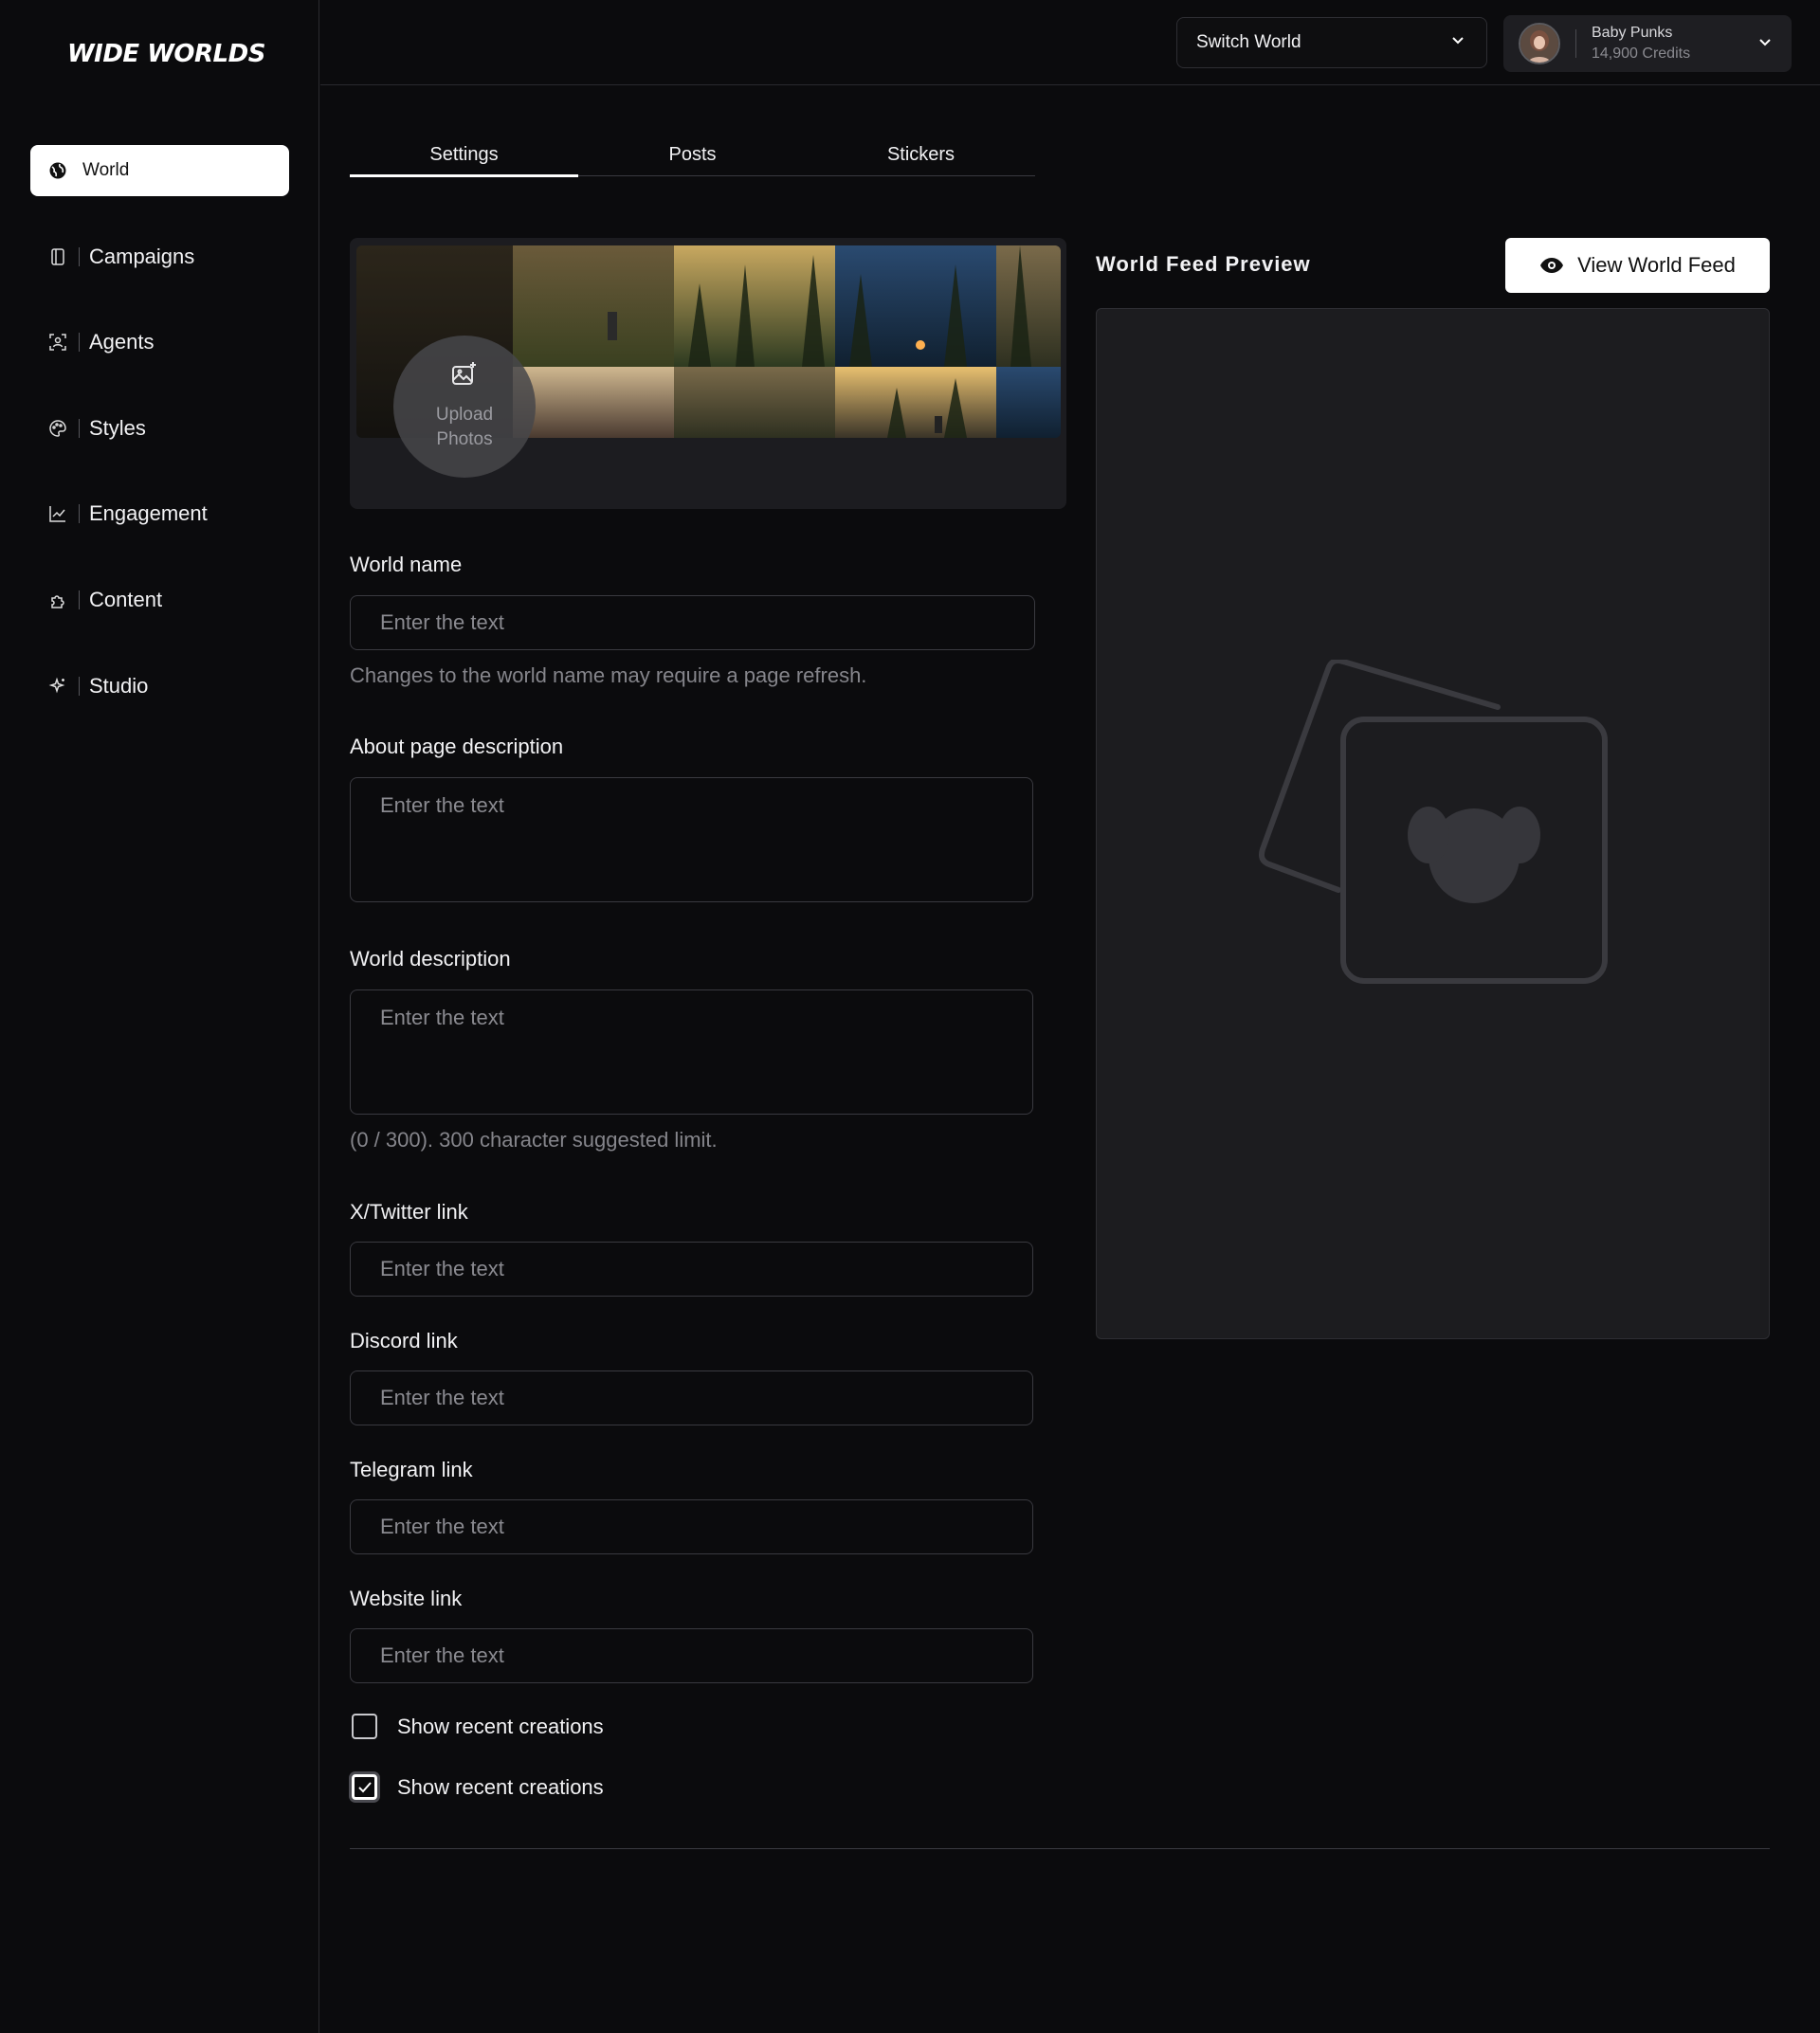 This screenshot has height=2033, width=1820. I want to click on check-icon, so click(364, 1786).